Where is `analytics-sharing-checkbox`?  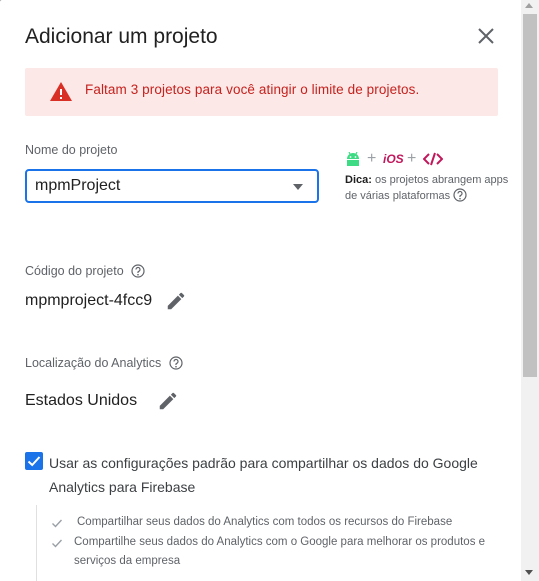
analytics-sharing-checkbox is located at coordinates (34, 461).